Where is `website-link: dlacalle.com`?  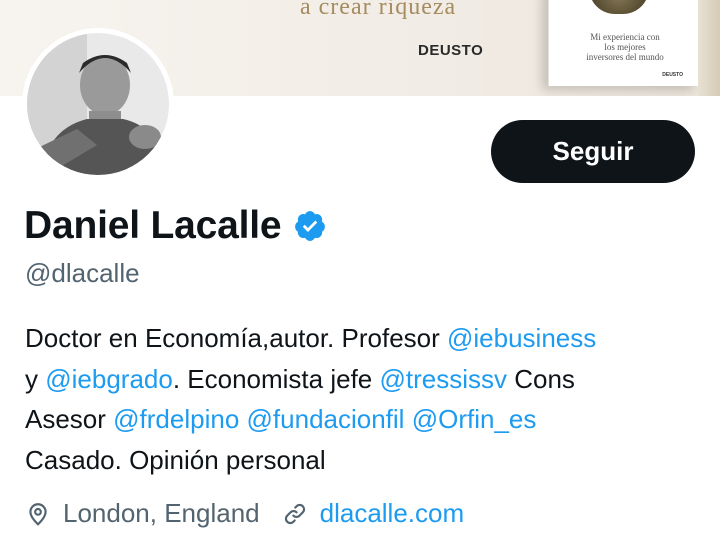
website-link: dlacalle.com is located at coordinates (392, 513).